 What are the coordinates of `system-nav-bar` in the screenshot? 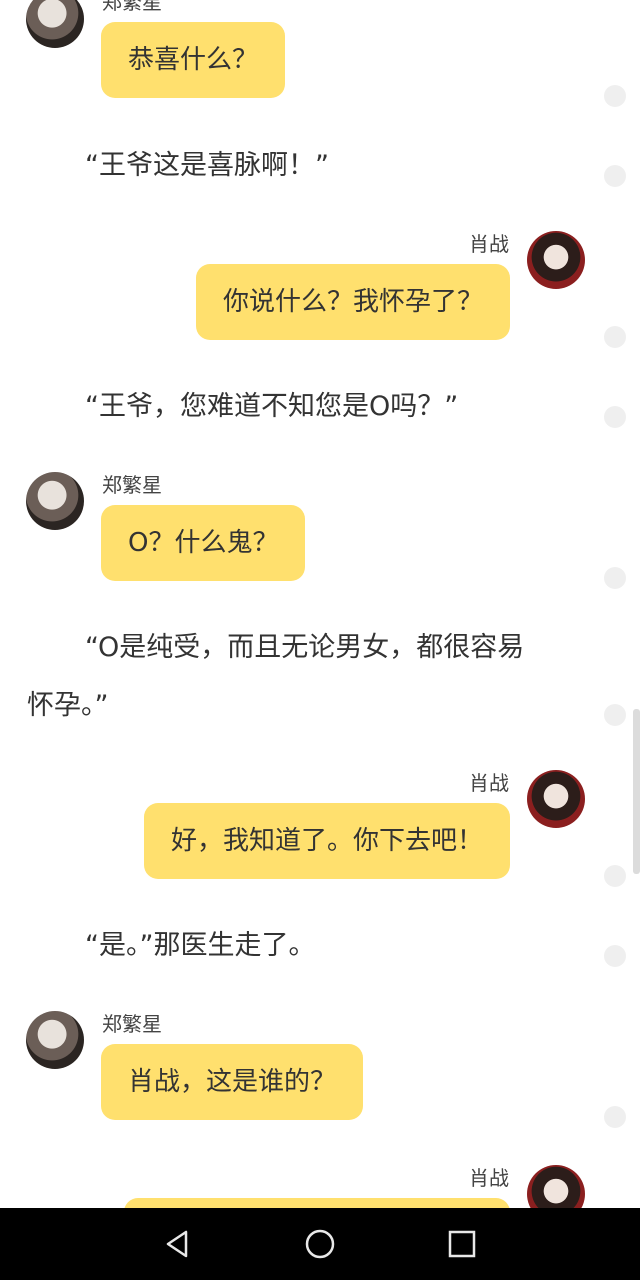 It's located at (320, 1244).